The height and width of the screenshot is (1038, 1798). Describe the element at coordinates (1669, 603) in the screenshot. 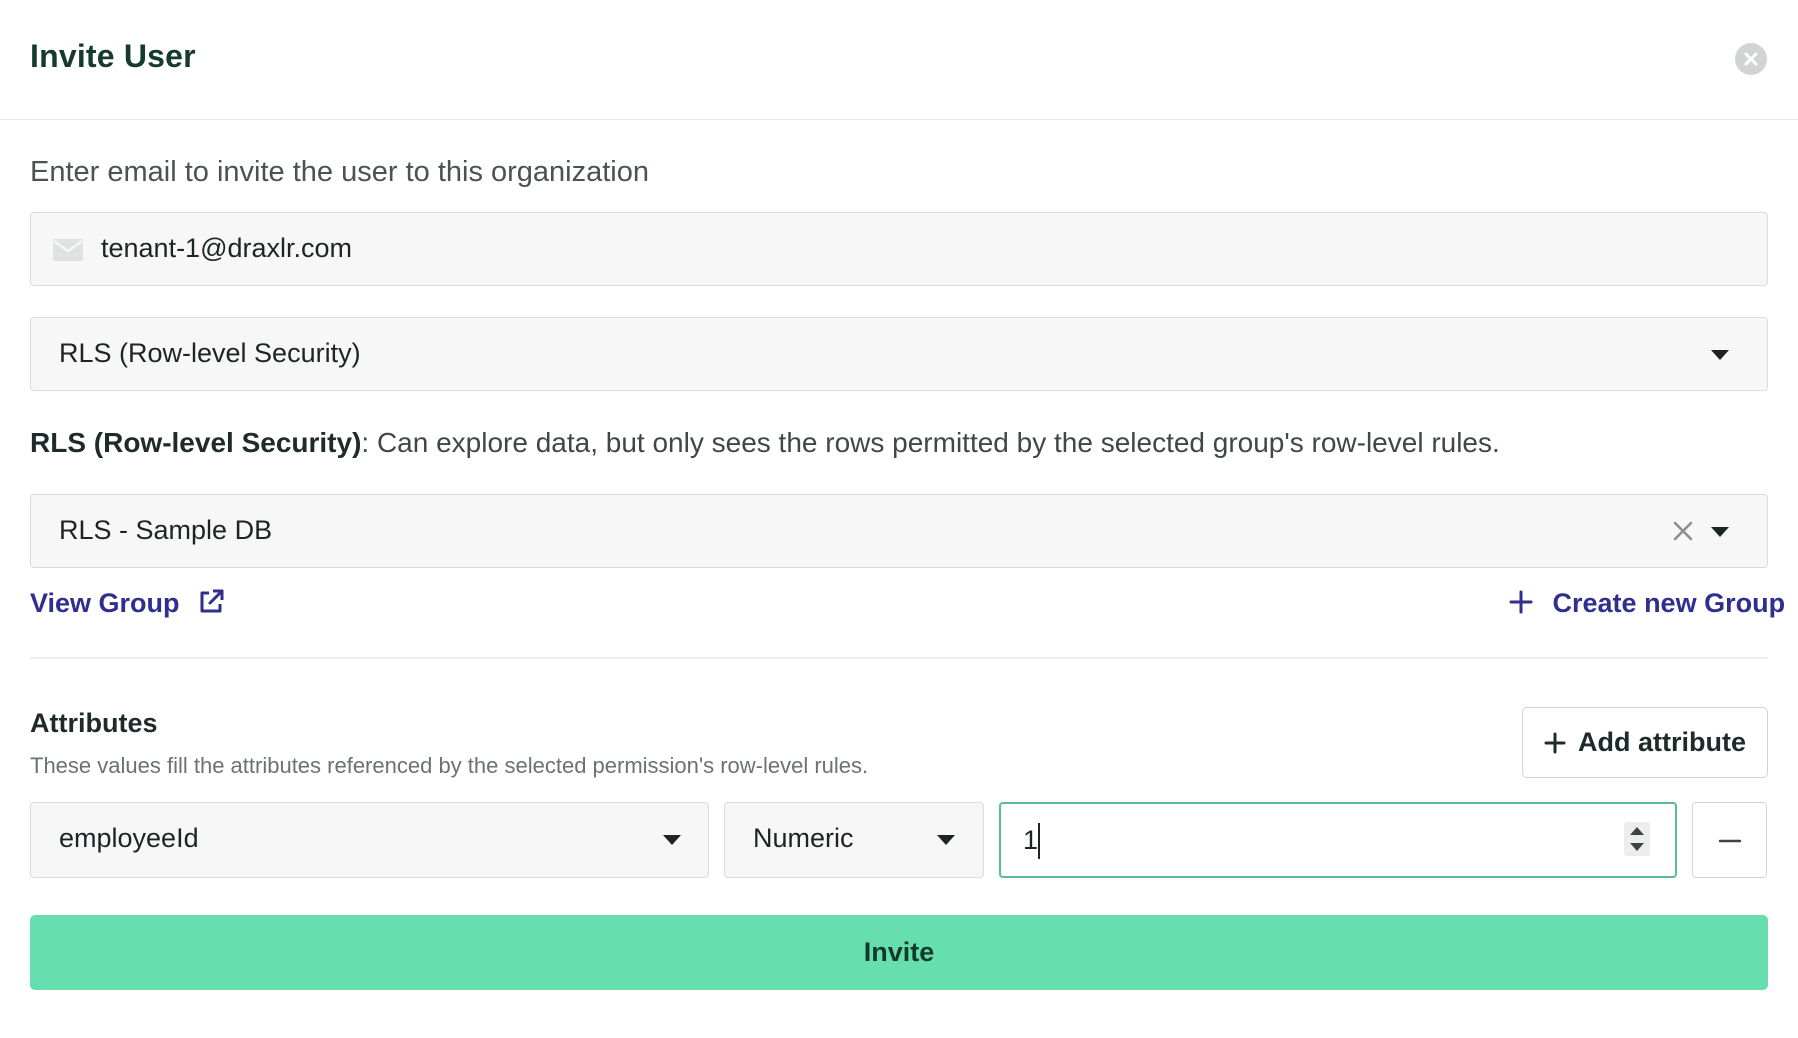

I see `create-group-label: Create new Group` at that location.